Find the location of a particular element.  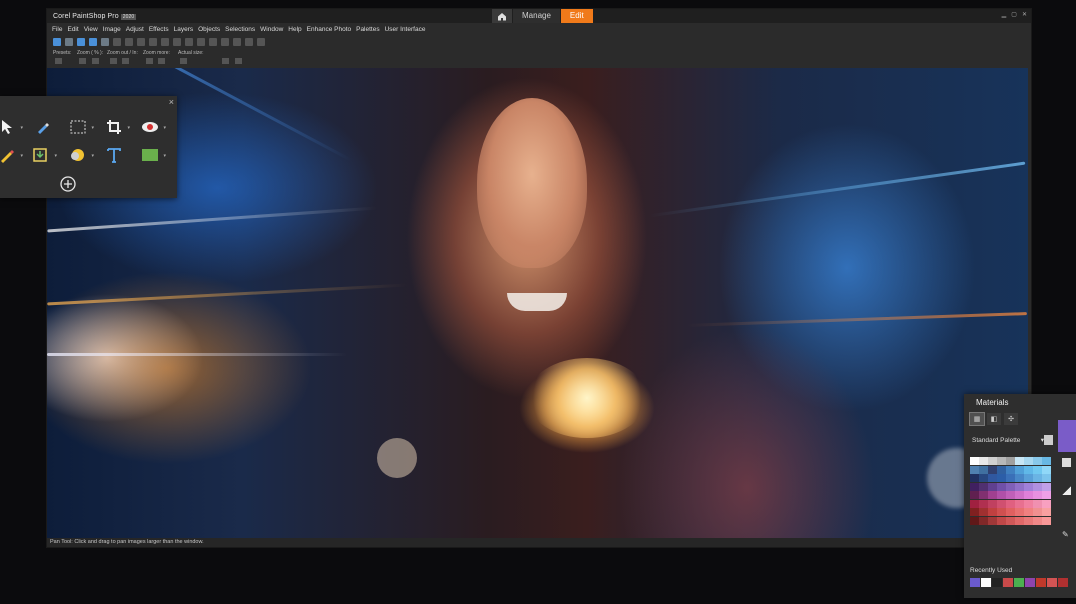

menu-window: Window is located at coordinates (271, 29).